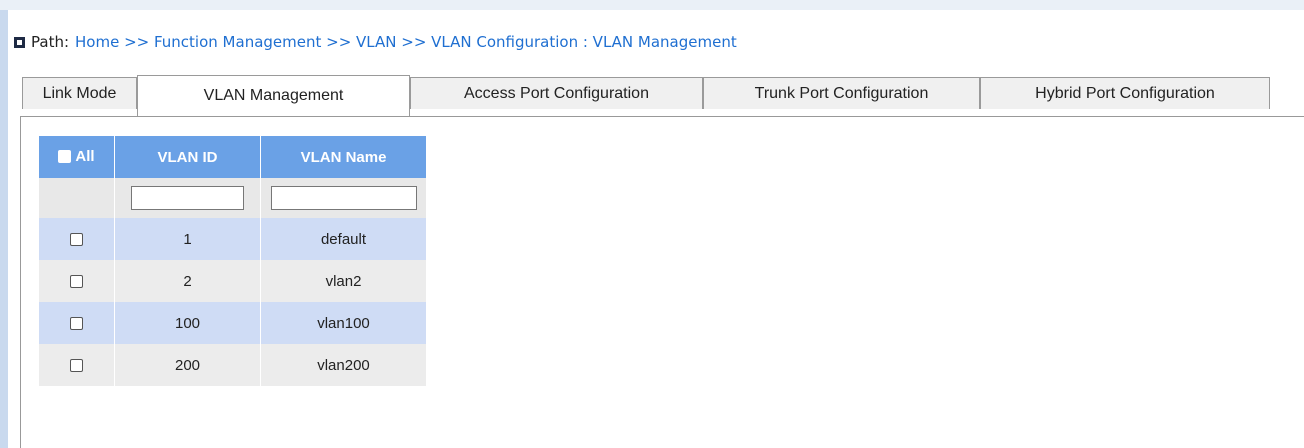  What do you see at coordinates (187, 365) in the screenshot?
I see `vlan-id-cell: 200` at bounding box center [187, 365].